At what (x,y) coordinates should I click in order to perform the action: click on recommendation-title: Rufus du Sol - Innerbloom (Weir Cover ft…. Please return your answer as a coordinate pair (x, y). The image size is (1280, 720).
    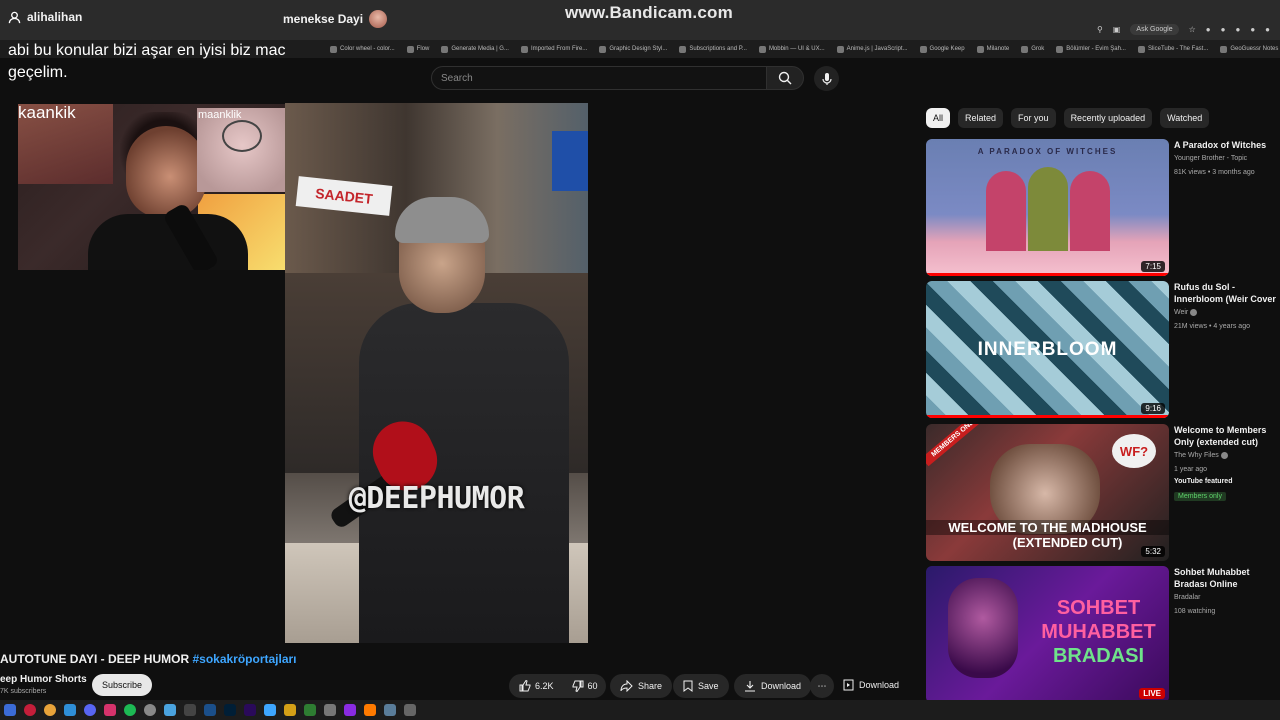
    Looking at the image, I should click on (1227, 293).